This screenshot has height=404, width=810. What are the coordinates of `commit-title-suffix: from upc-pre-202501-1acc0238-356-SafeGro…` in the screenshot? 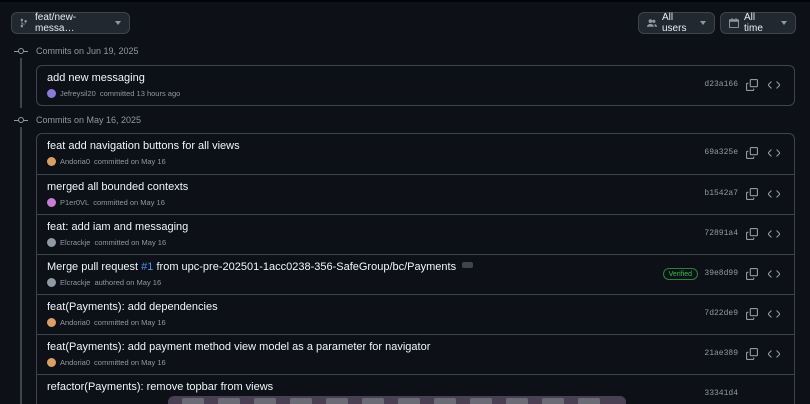 It's located at (305, 267).